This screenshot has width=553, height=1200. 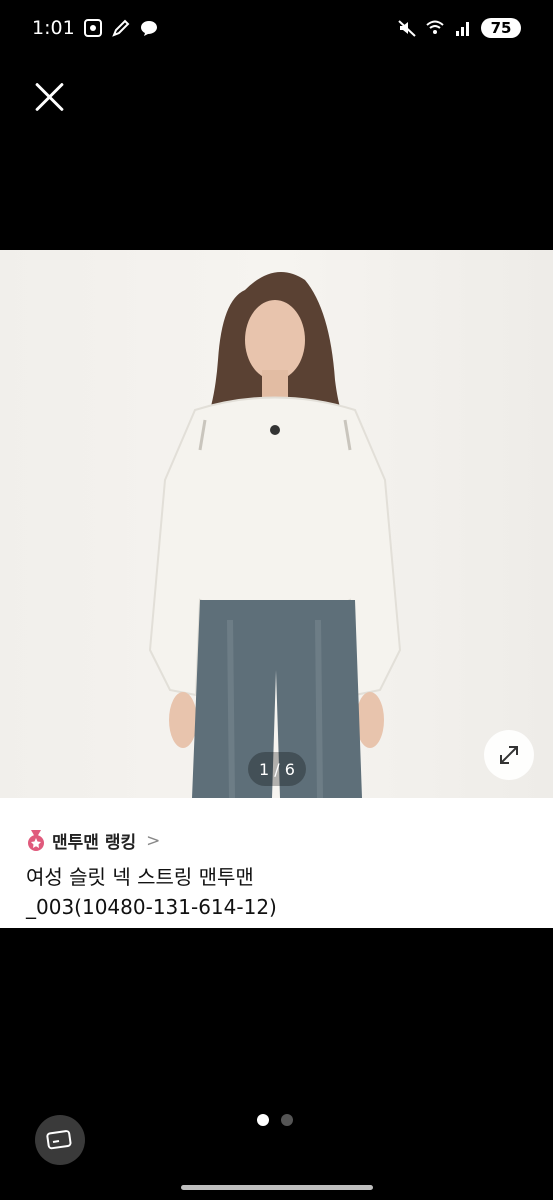 What do you see at coordinates (275, 1120) in the screenshot?
I see `page-indicator` at bounding box center [275, 1120].